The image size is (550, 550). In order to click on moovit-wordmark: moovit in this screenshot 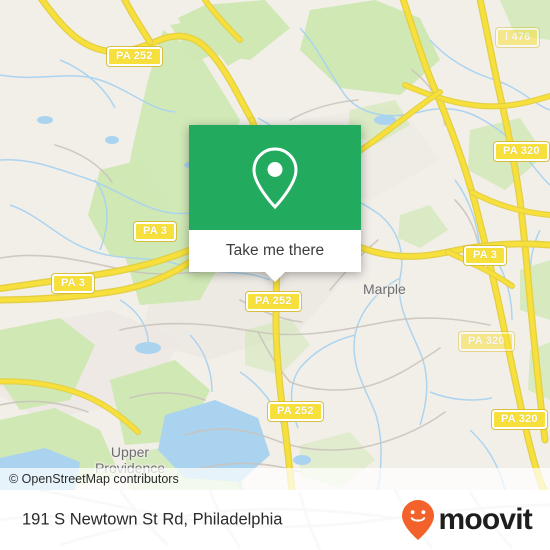, I will do `click(485, 519)`.